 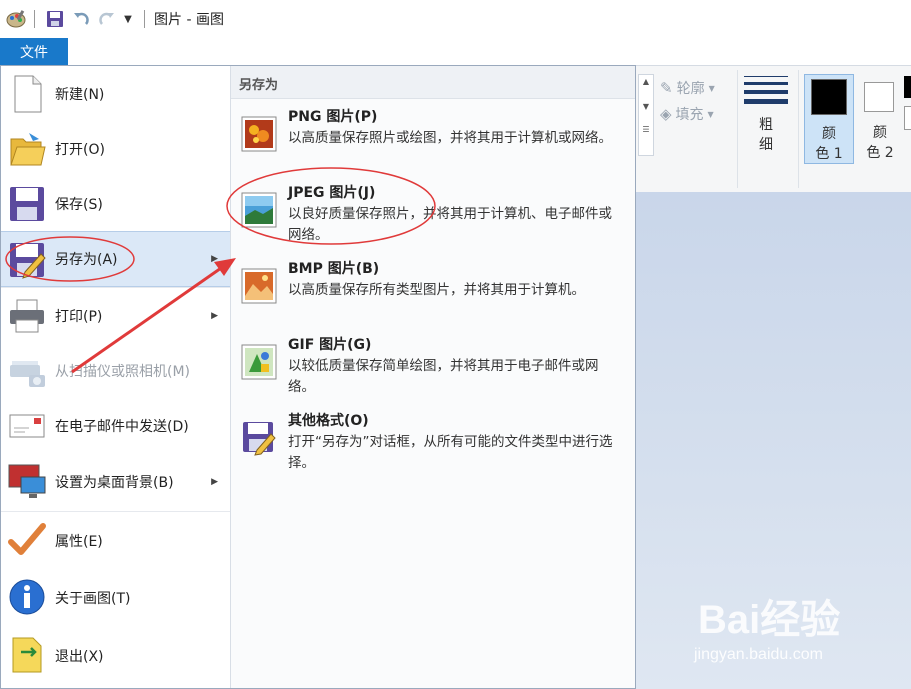 I want to click on menu-item-label: 设置为桌面背景(B), so click(x=114, y=482).